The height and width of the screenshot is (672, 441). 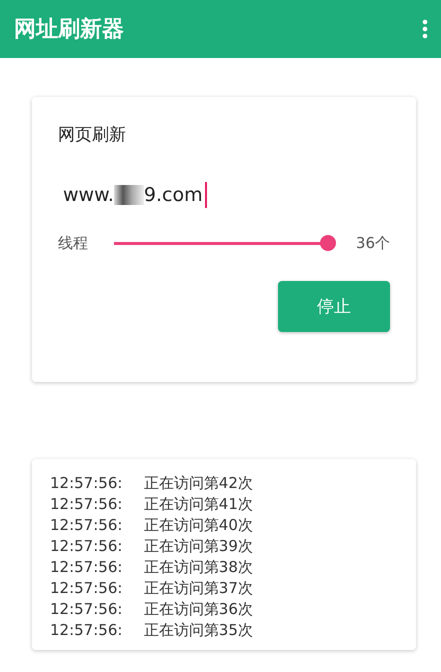 I want to click on log-message: 正在访问第36次, so click(x=198, y=609).